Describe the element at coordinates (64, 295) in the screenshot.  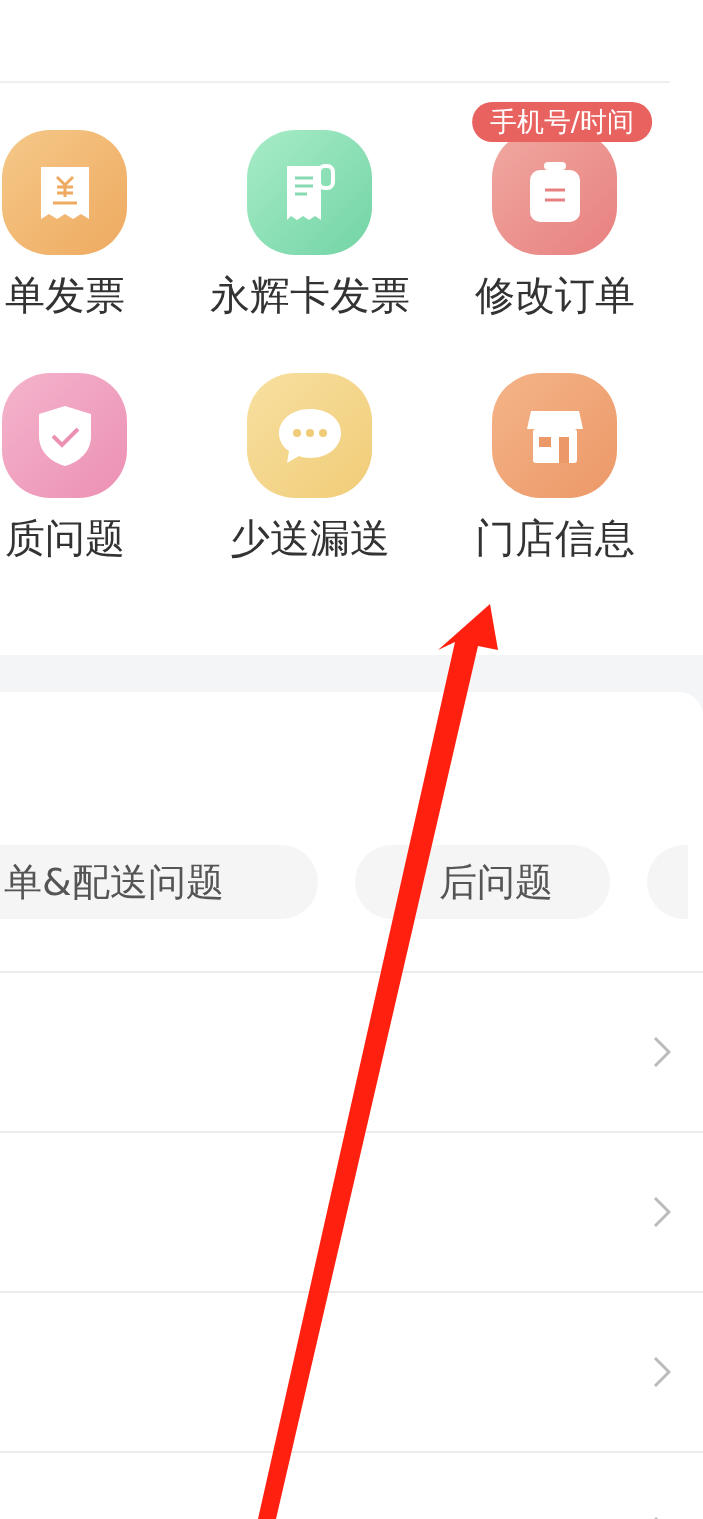
I see `service-label: 单发票` at that location.